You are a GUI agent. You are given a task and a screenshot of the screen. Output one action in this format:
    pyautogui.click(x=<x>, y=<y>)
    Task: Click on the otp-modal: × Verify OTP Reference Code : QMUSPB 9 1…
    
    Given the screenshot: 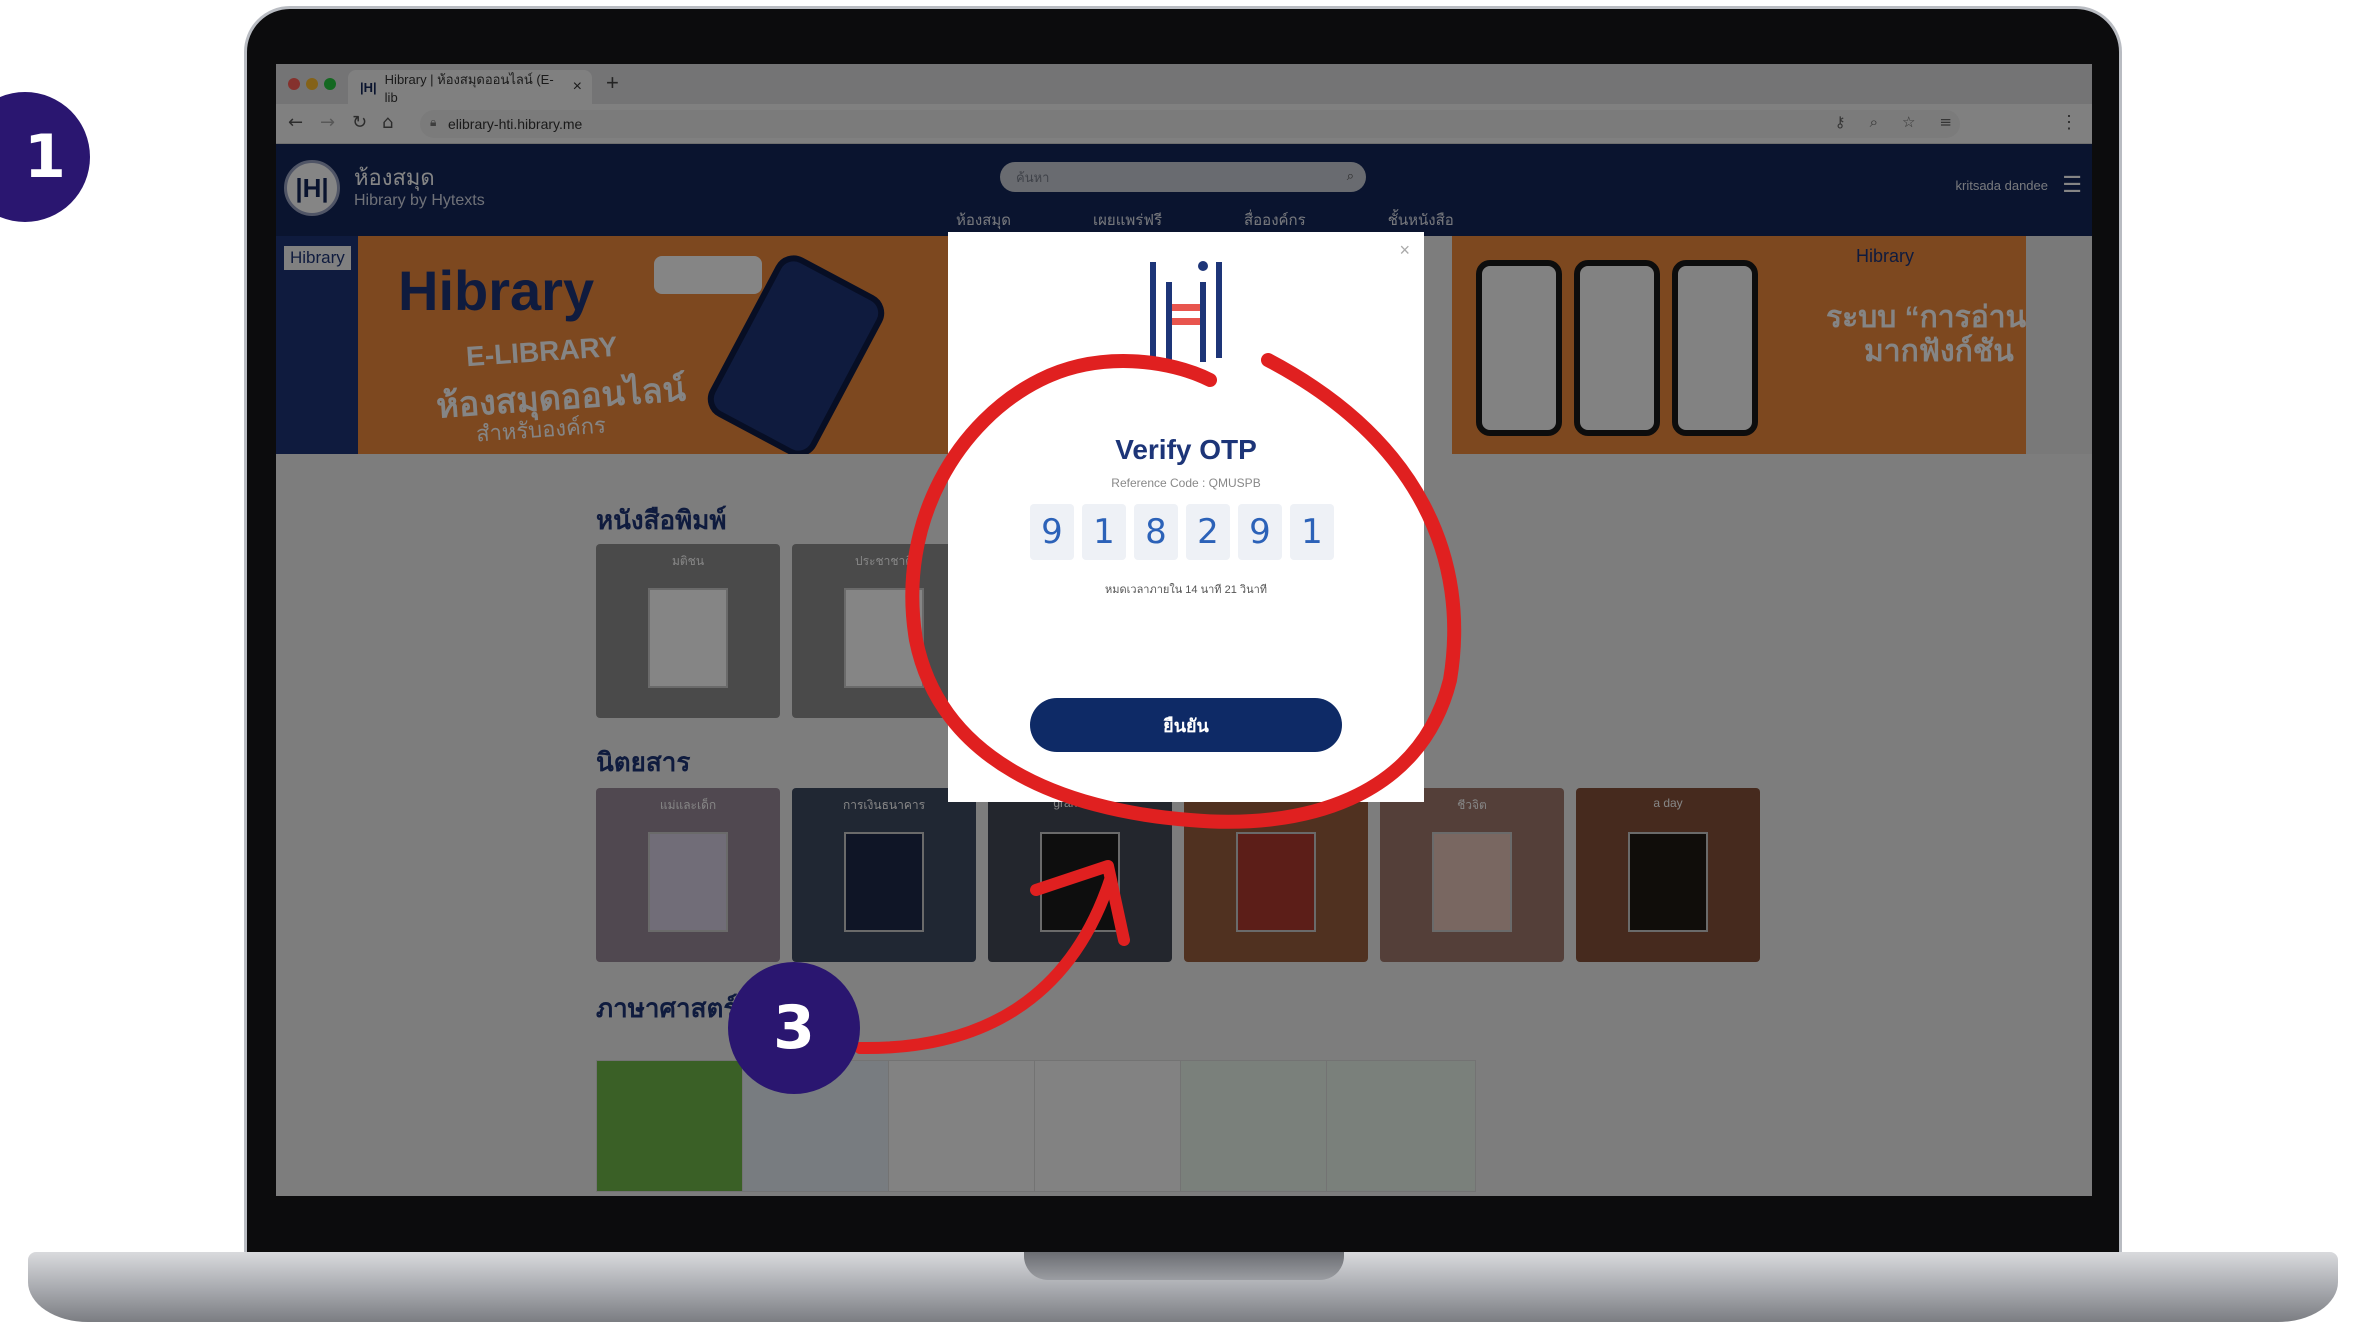 What is the action you would take?
    pyautogui.click(x=1186, y=517)
    